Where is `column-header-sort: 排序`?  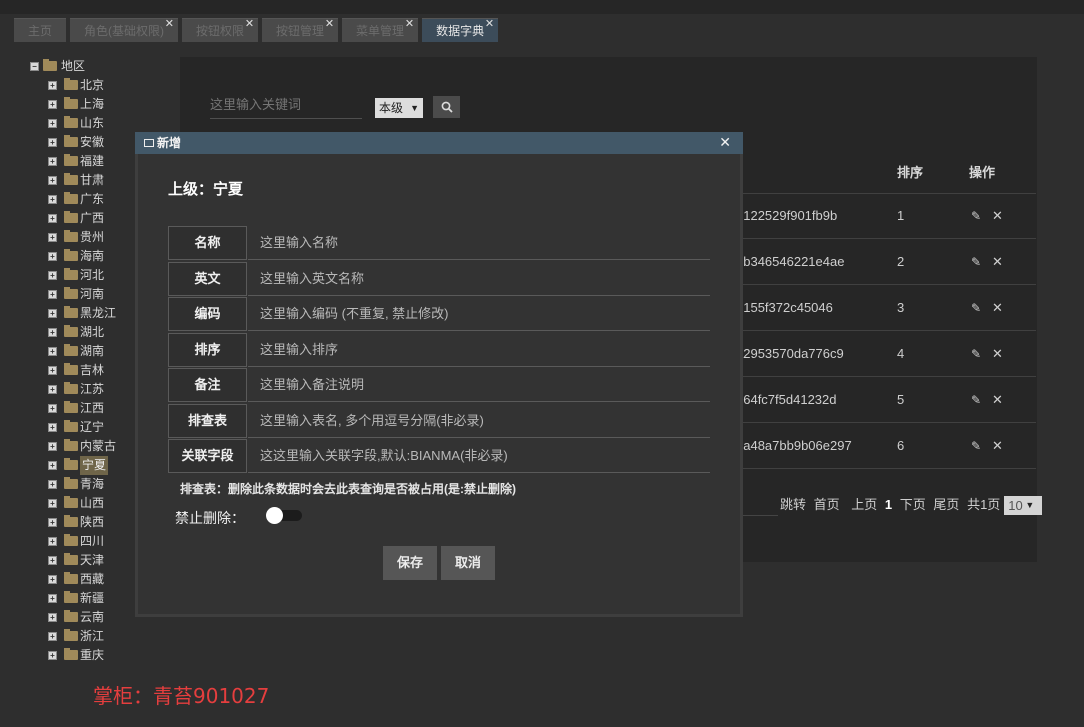
column-header-sort: 排序 is located at coordinates (910, 172).